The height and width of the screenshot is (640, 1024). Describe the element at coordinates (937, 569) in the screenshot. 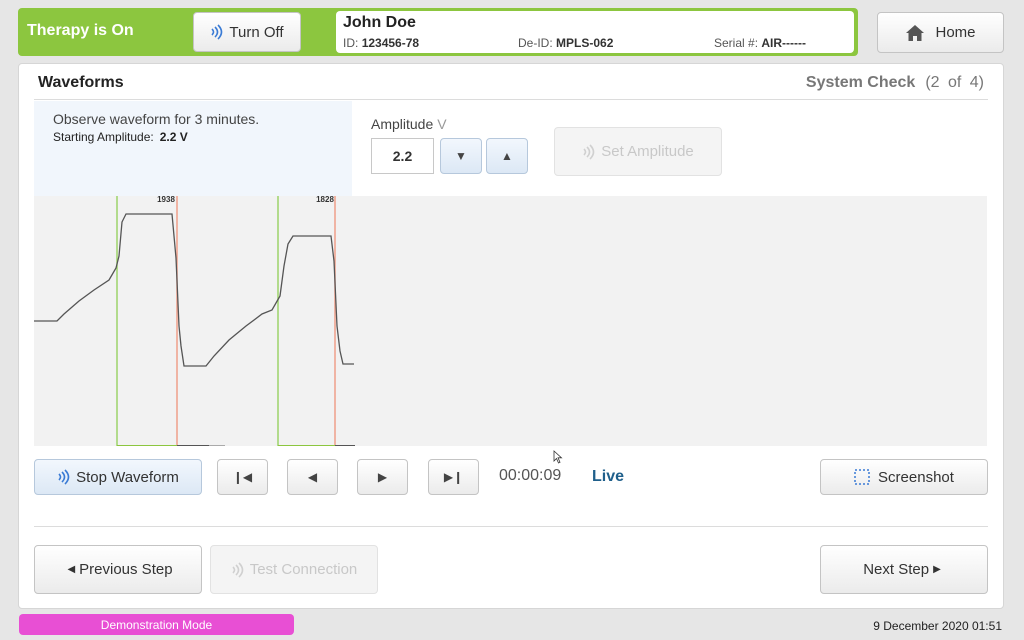

I see `chevron-right-icon: ▶` at that location.